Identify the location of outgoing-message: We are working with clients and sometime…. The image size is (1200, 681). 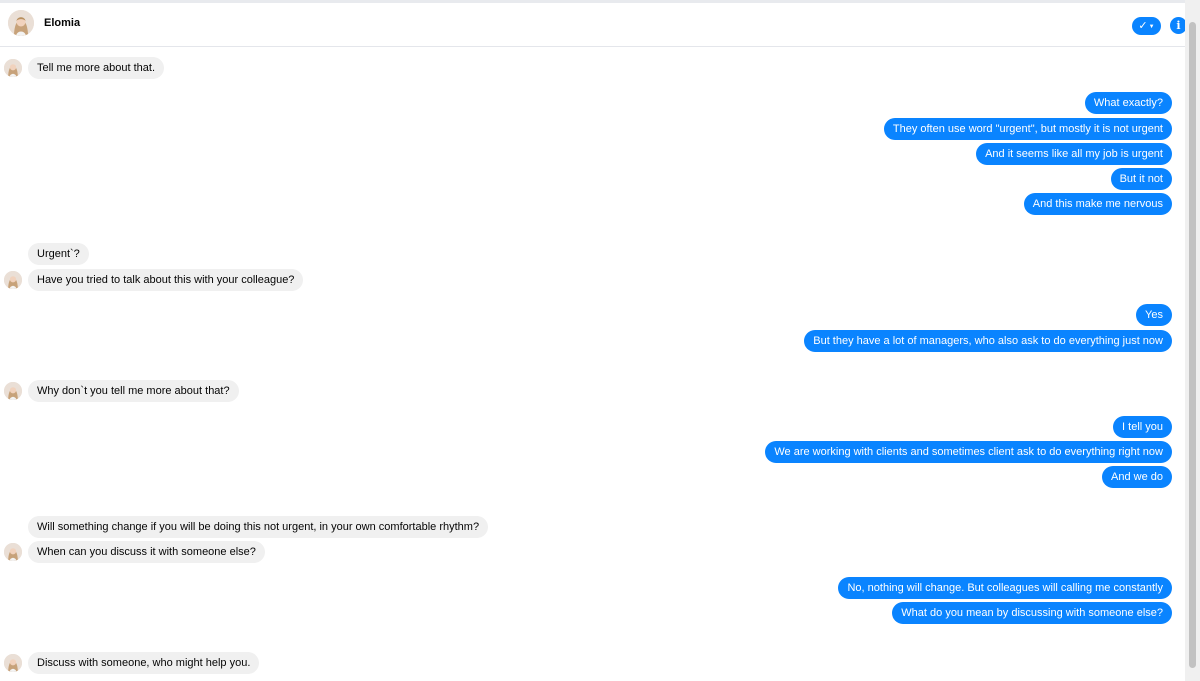
(968, 452).